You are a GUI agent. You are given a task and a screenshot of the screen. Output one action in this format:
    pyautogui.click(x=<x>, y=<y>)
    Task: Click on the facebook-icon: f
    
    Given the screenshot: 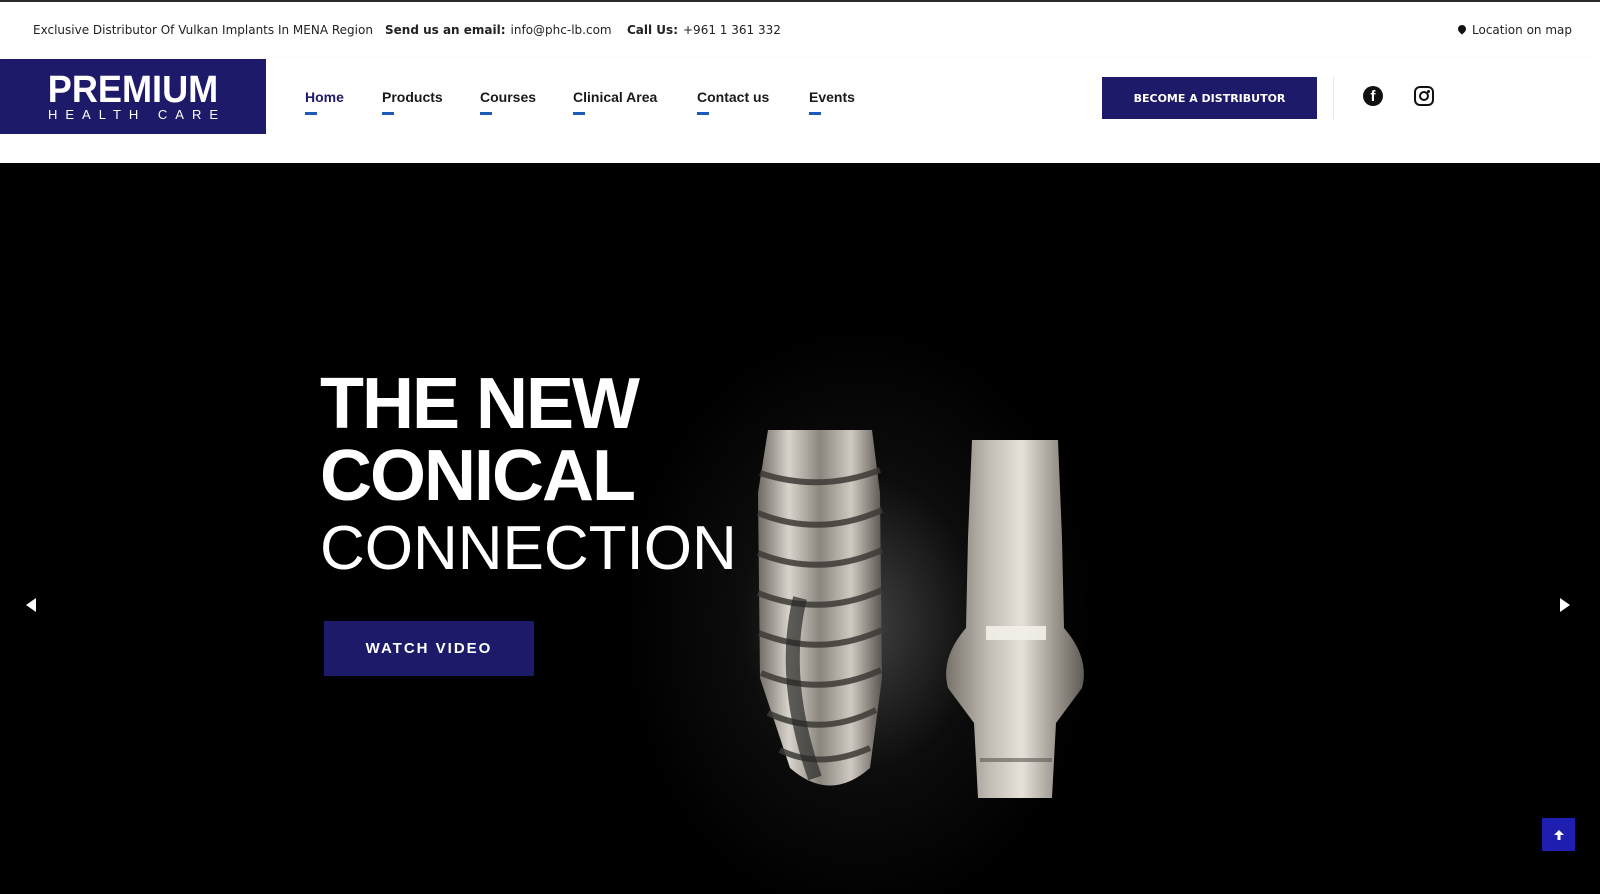 What is the action you would take?
    pyautogui.click(x=1373, y=96)
    